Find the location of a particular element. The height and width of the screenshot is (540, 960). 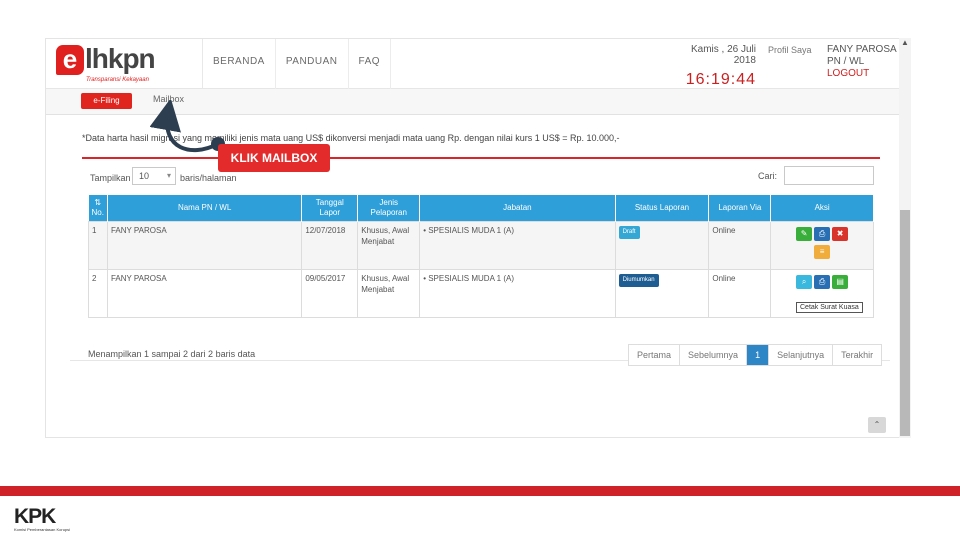

page-last: Terakhir is located at coordinates (857, 355).